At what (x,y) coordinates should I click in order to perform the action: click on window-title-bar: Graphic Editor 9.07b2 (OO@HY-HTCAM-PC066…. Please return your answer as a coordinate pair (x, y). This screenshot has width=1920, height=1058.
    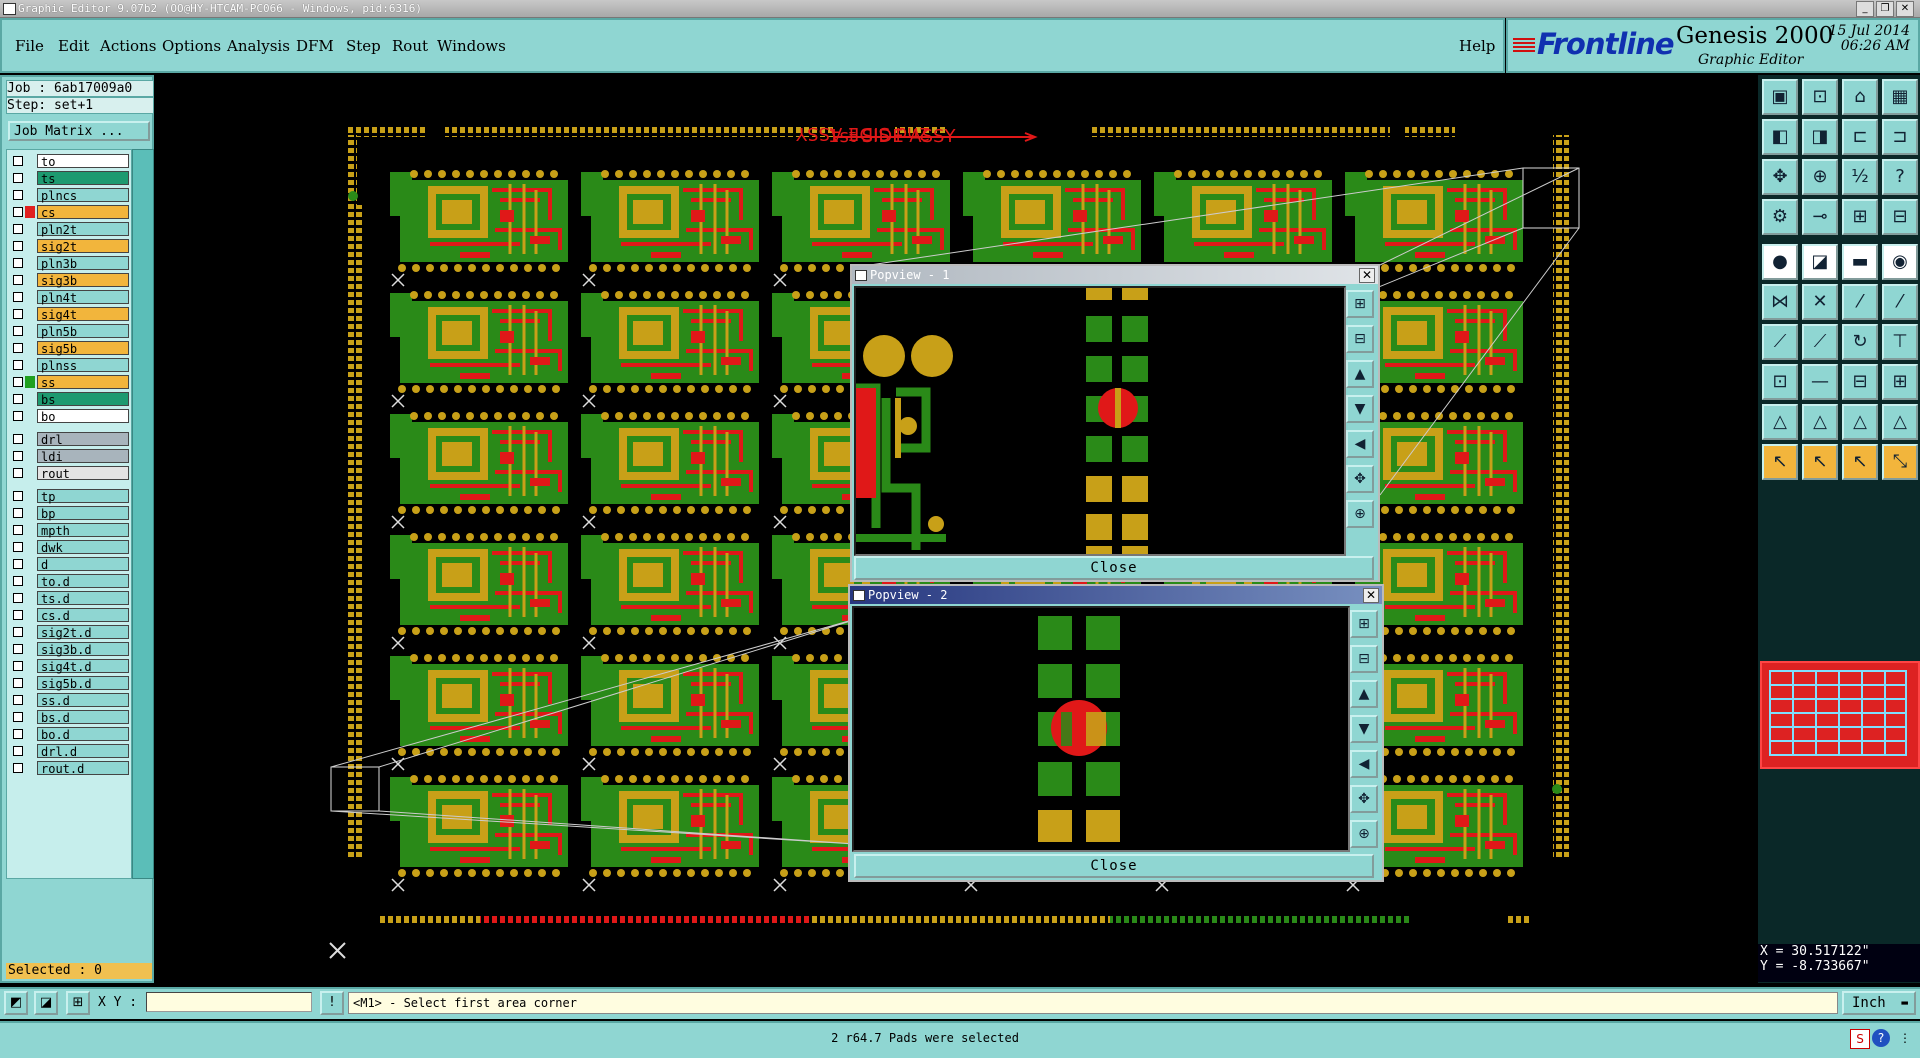
    Looking at the image, I should click on (960, 9).